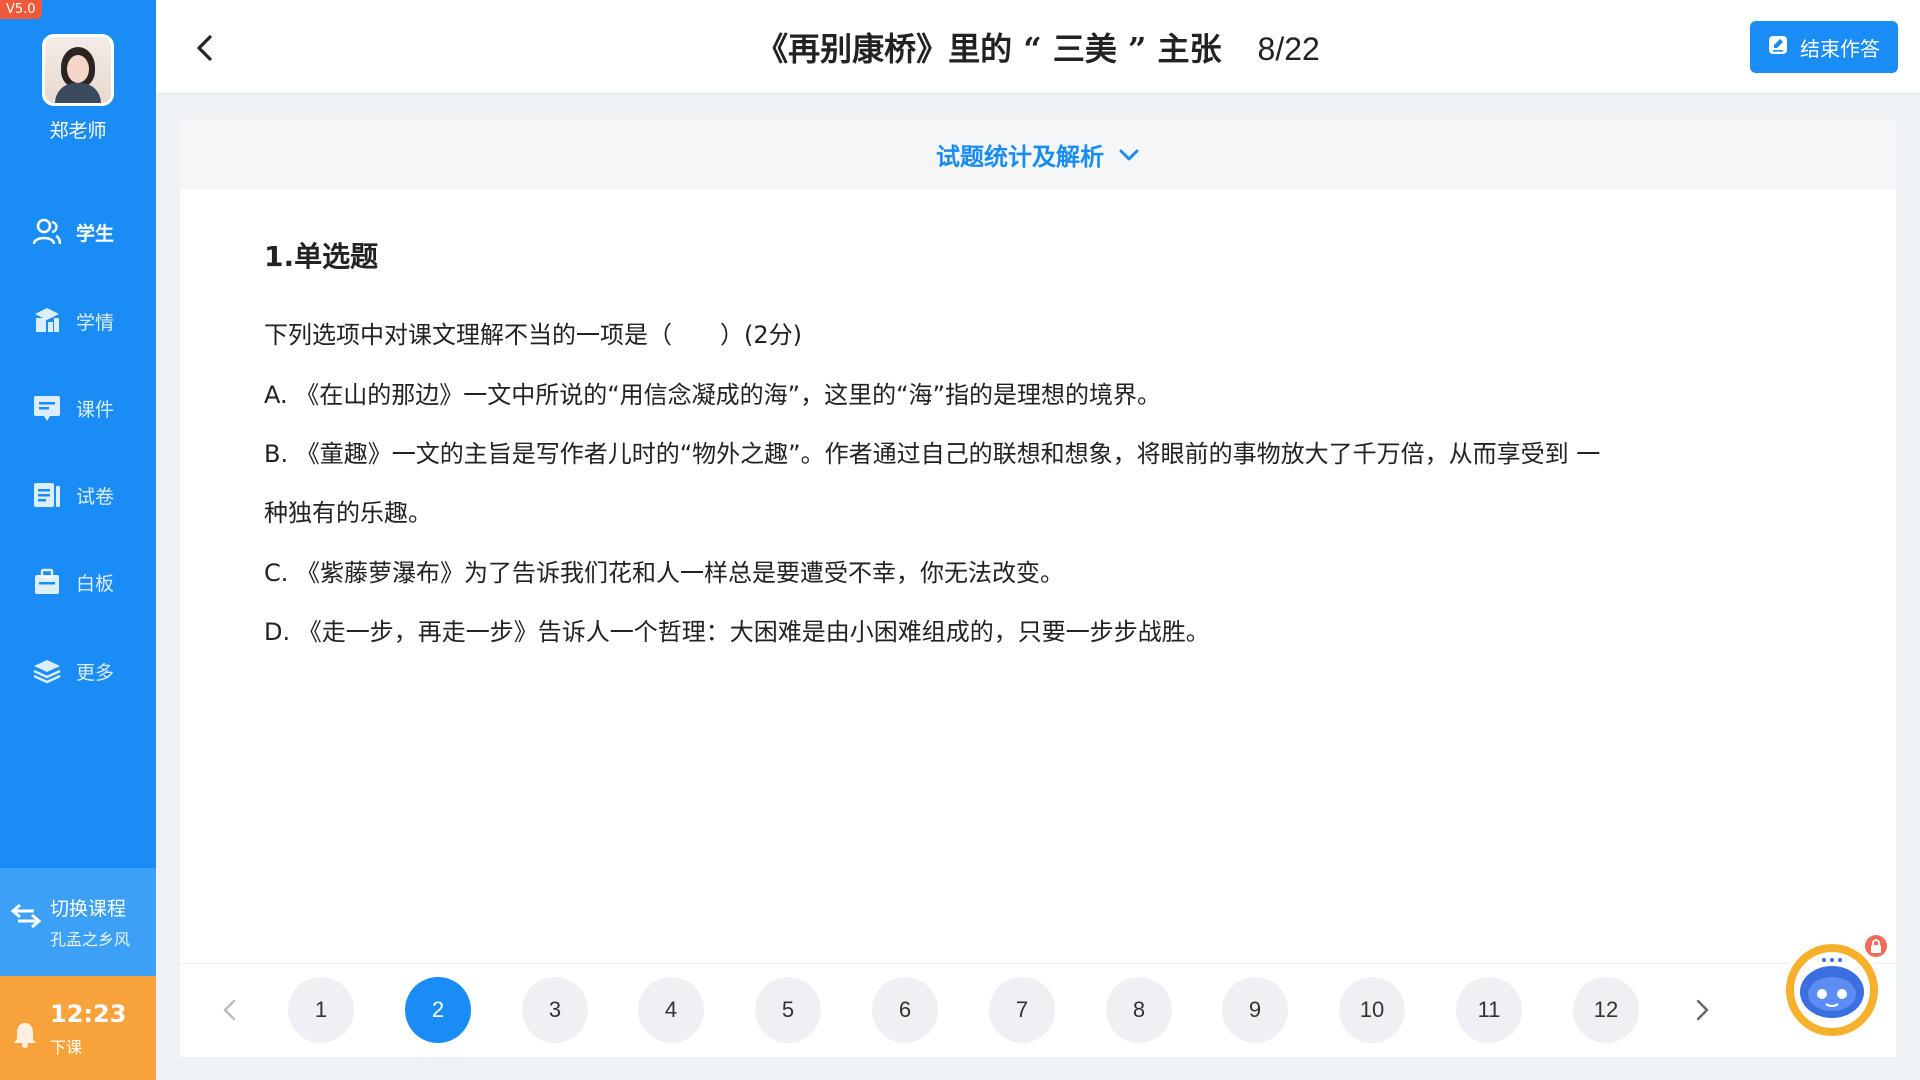  I want to click on sidebar-item-label: 试卷, so click(95, 496).